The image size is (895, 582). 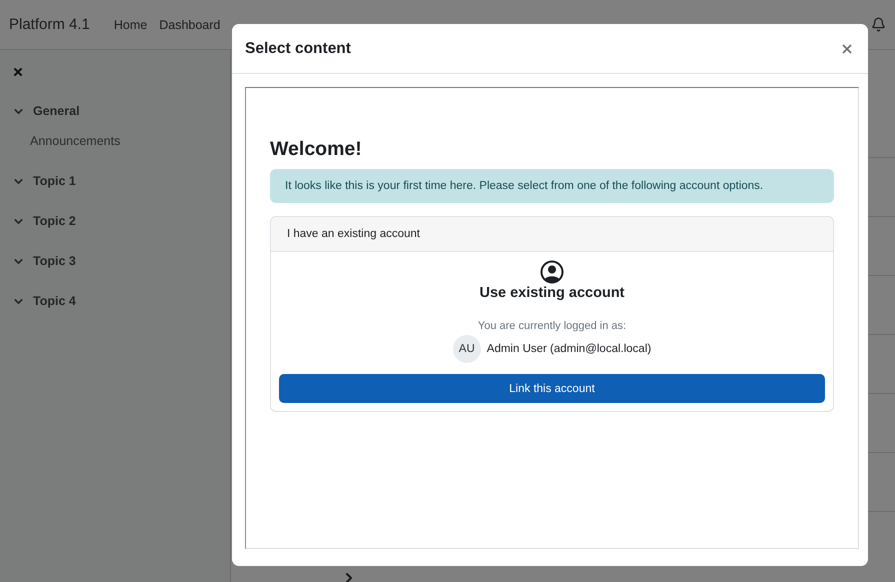 What do you see at coordinates (189, 25) in the screenshot?
I see `nav-link: Dashboard` at bounding box center [189, 25].